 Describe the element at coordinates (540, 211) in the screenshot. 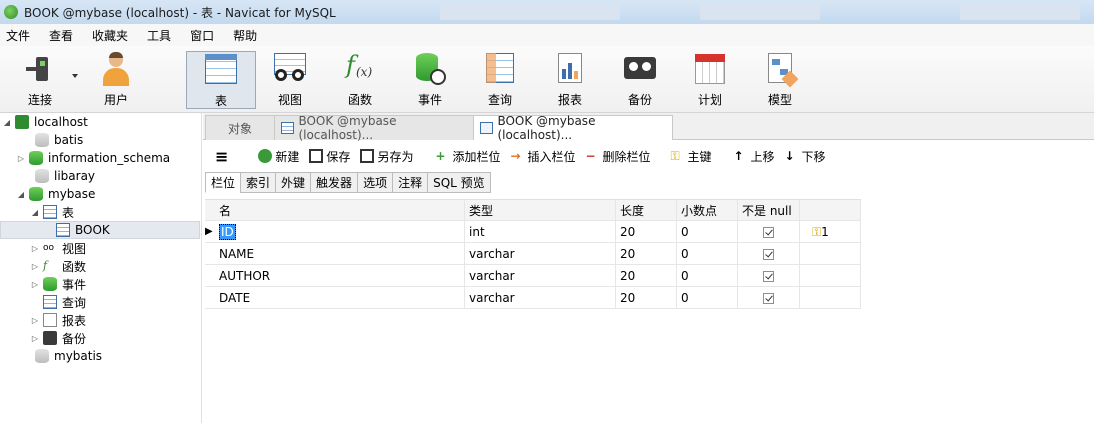

I see `header-type: 类型` at that location.